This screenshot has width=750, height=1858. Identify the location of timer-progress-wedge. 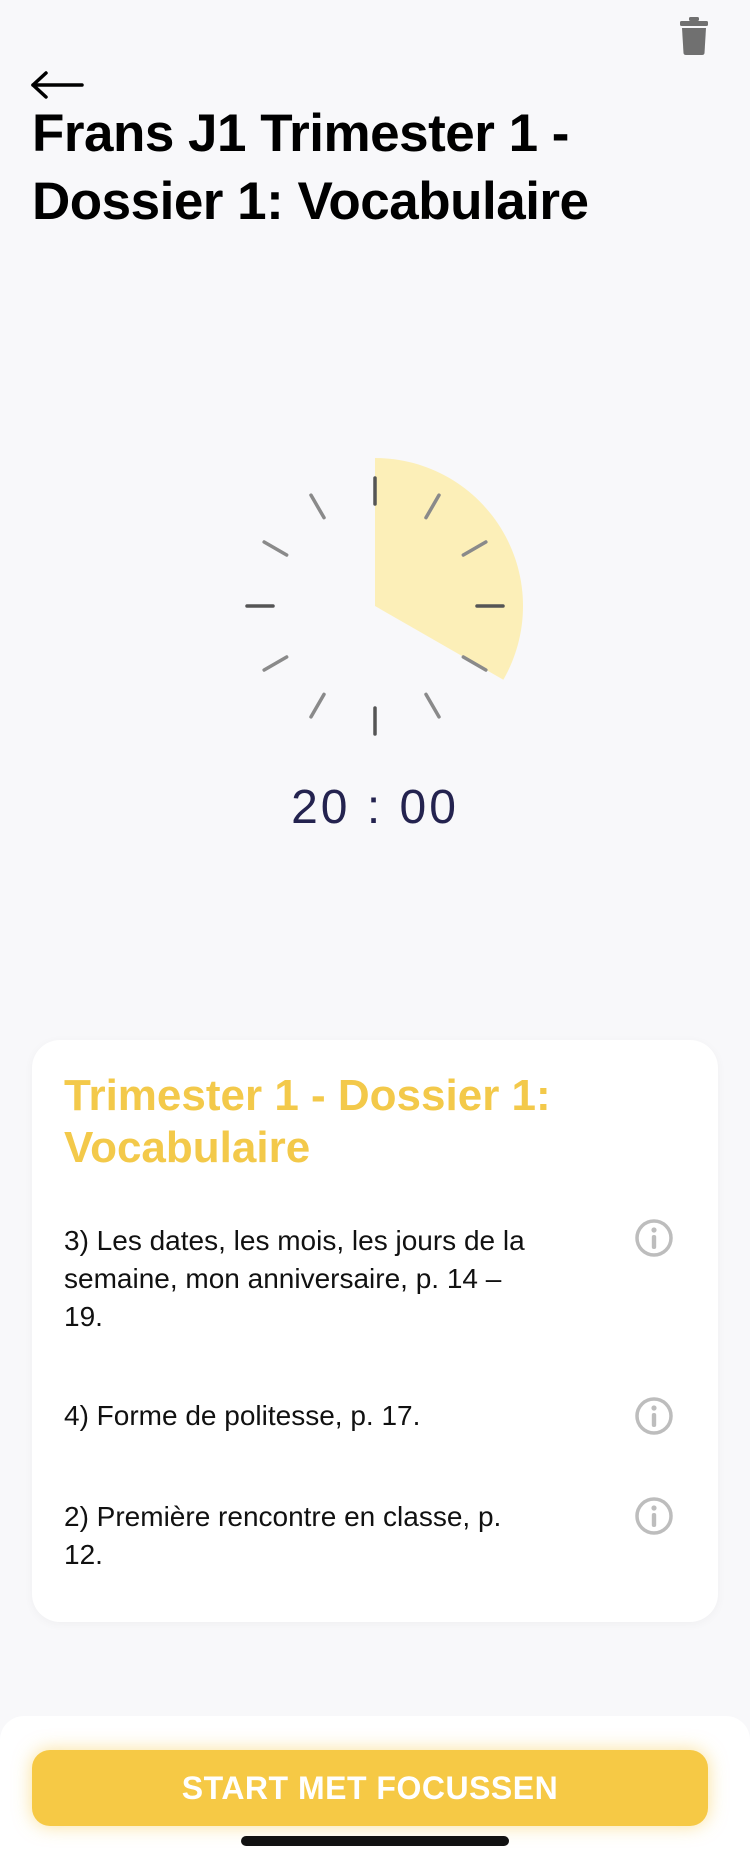
(449, 569).